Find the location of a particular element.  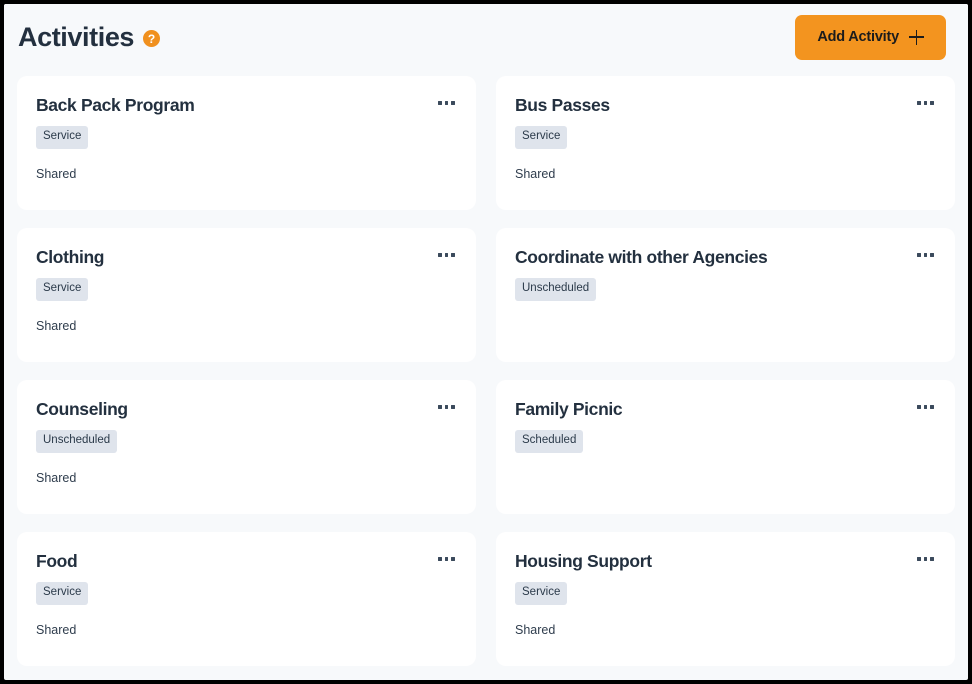

card-header-row: Back Pack Program is located at coordinates (246, 105).